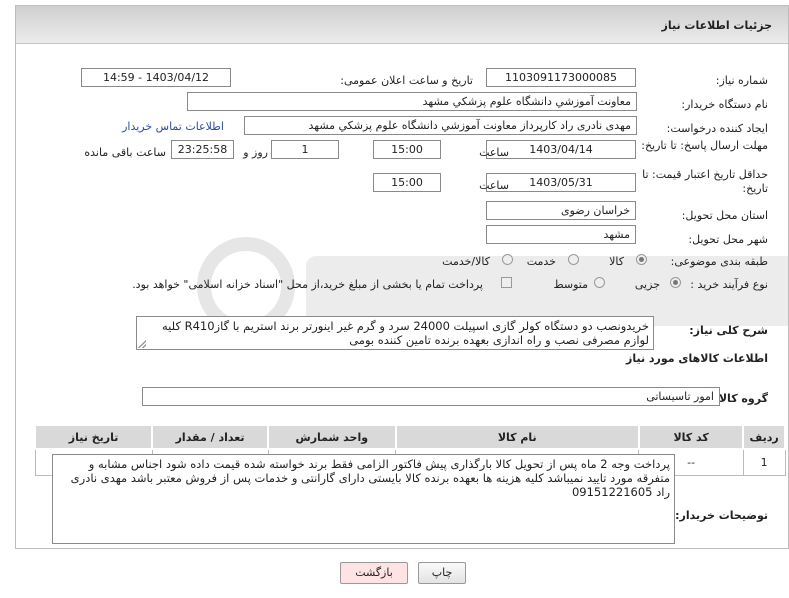 This screenshot has width=789, height=598. What do you see at coordinates (675, 282) in the screenshot?
I see `process-minor-radio` at bounding box center [675, 282].